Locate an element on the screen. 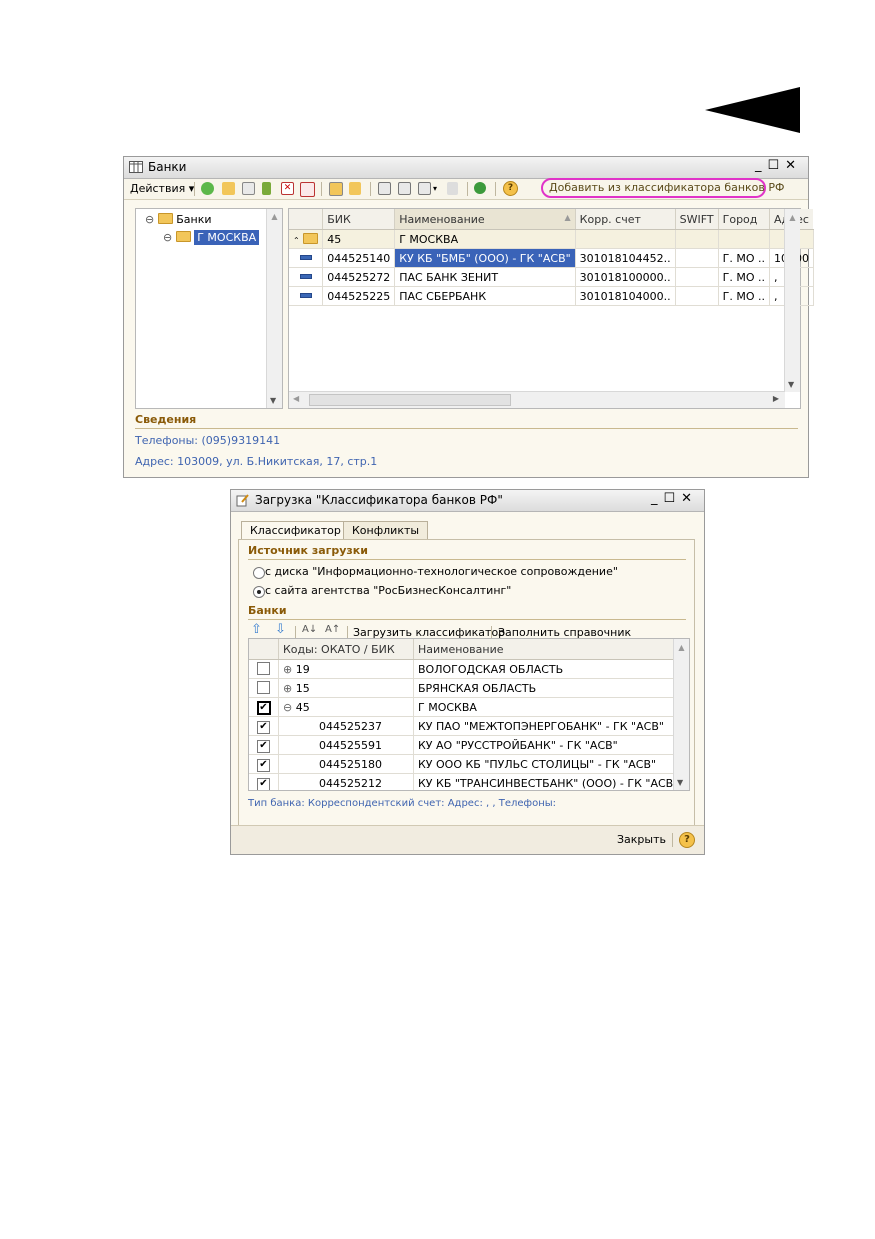  add-icon is located at coordinates (207, 188).